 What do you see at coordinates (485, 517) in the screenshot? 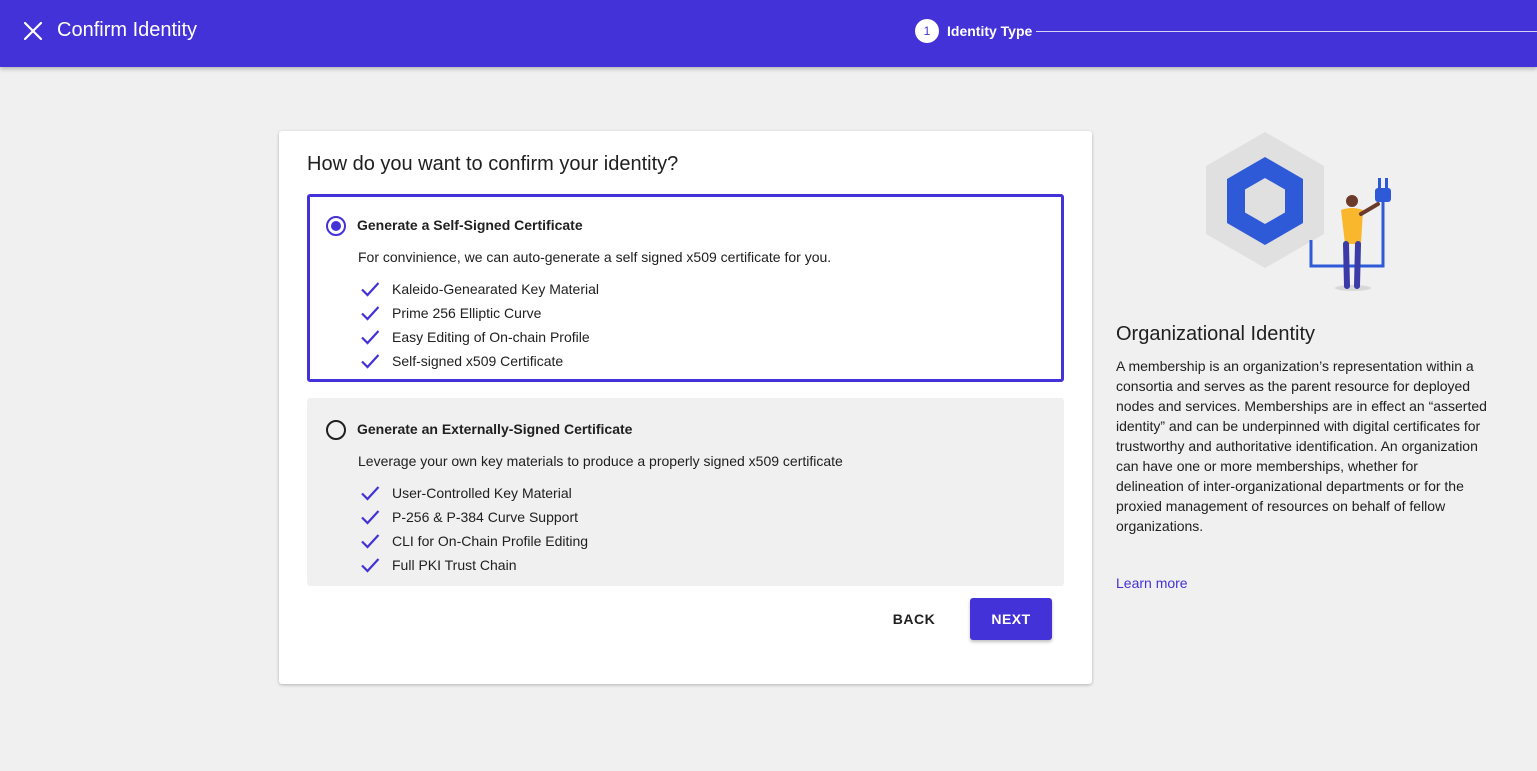
I see `feature-label: P-256 & P-384 Curve Support` at bounding box center [485, 517].